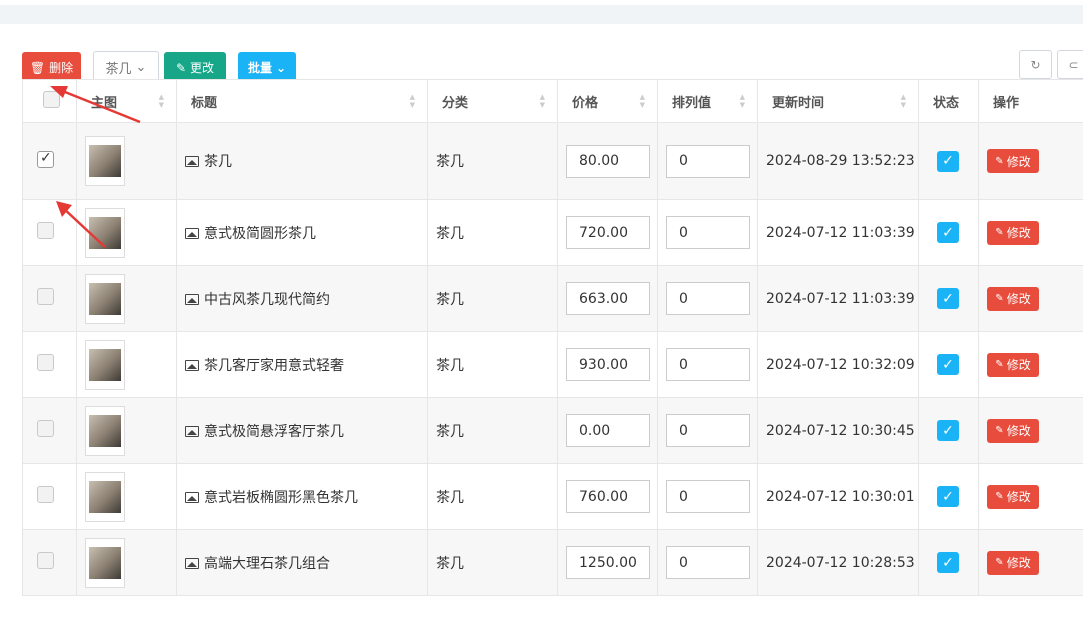 Image resolution: width=1083 pixels, height=643 pixels. I want to click on price-input: 0.00, so click(608, 430).